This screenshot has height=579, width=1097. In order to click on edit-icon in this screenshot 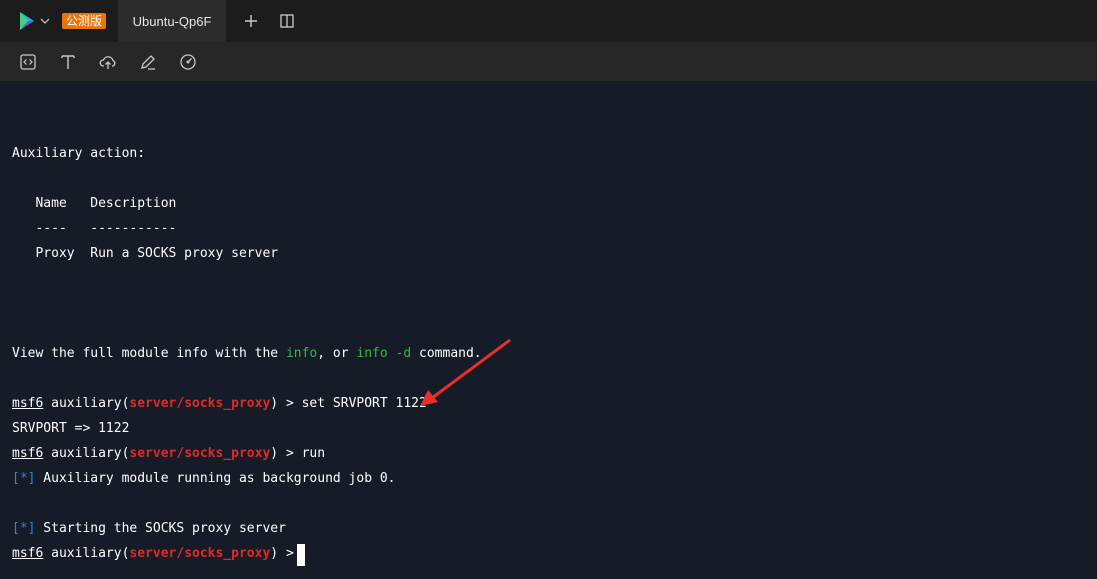, I will do `click(148, 62)`.